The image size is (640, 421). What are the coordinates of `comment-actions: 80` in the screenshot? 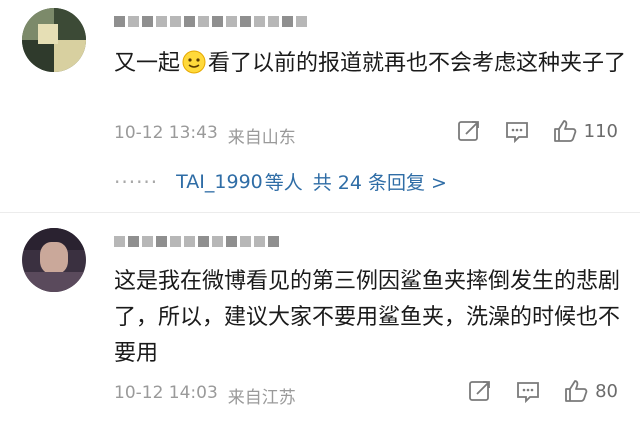 It's located at (531, 391).